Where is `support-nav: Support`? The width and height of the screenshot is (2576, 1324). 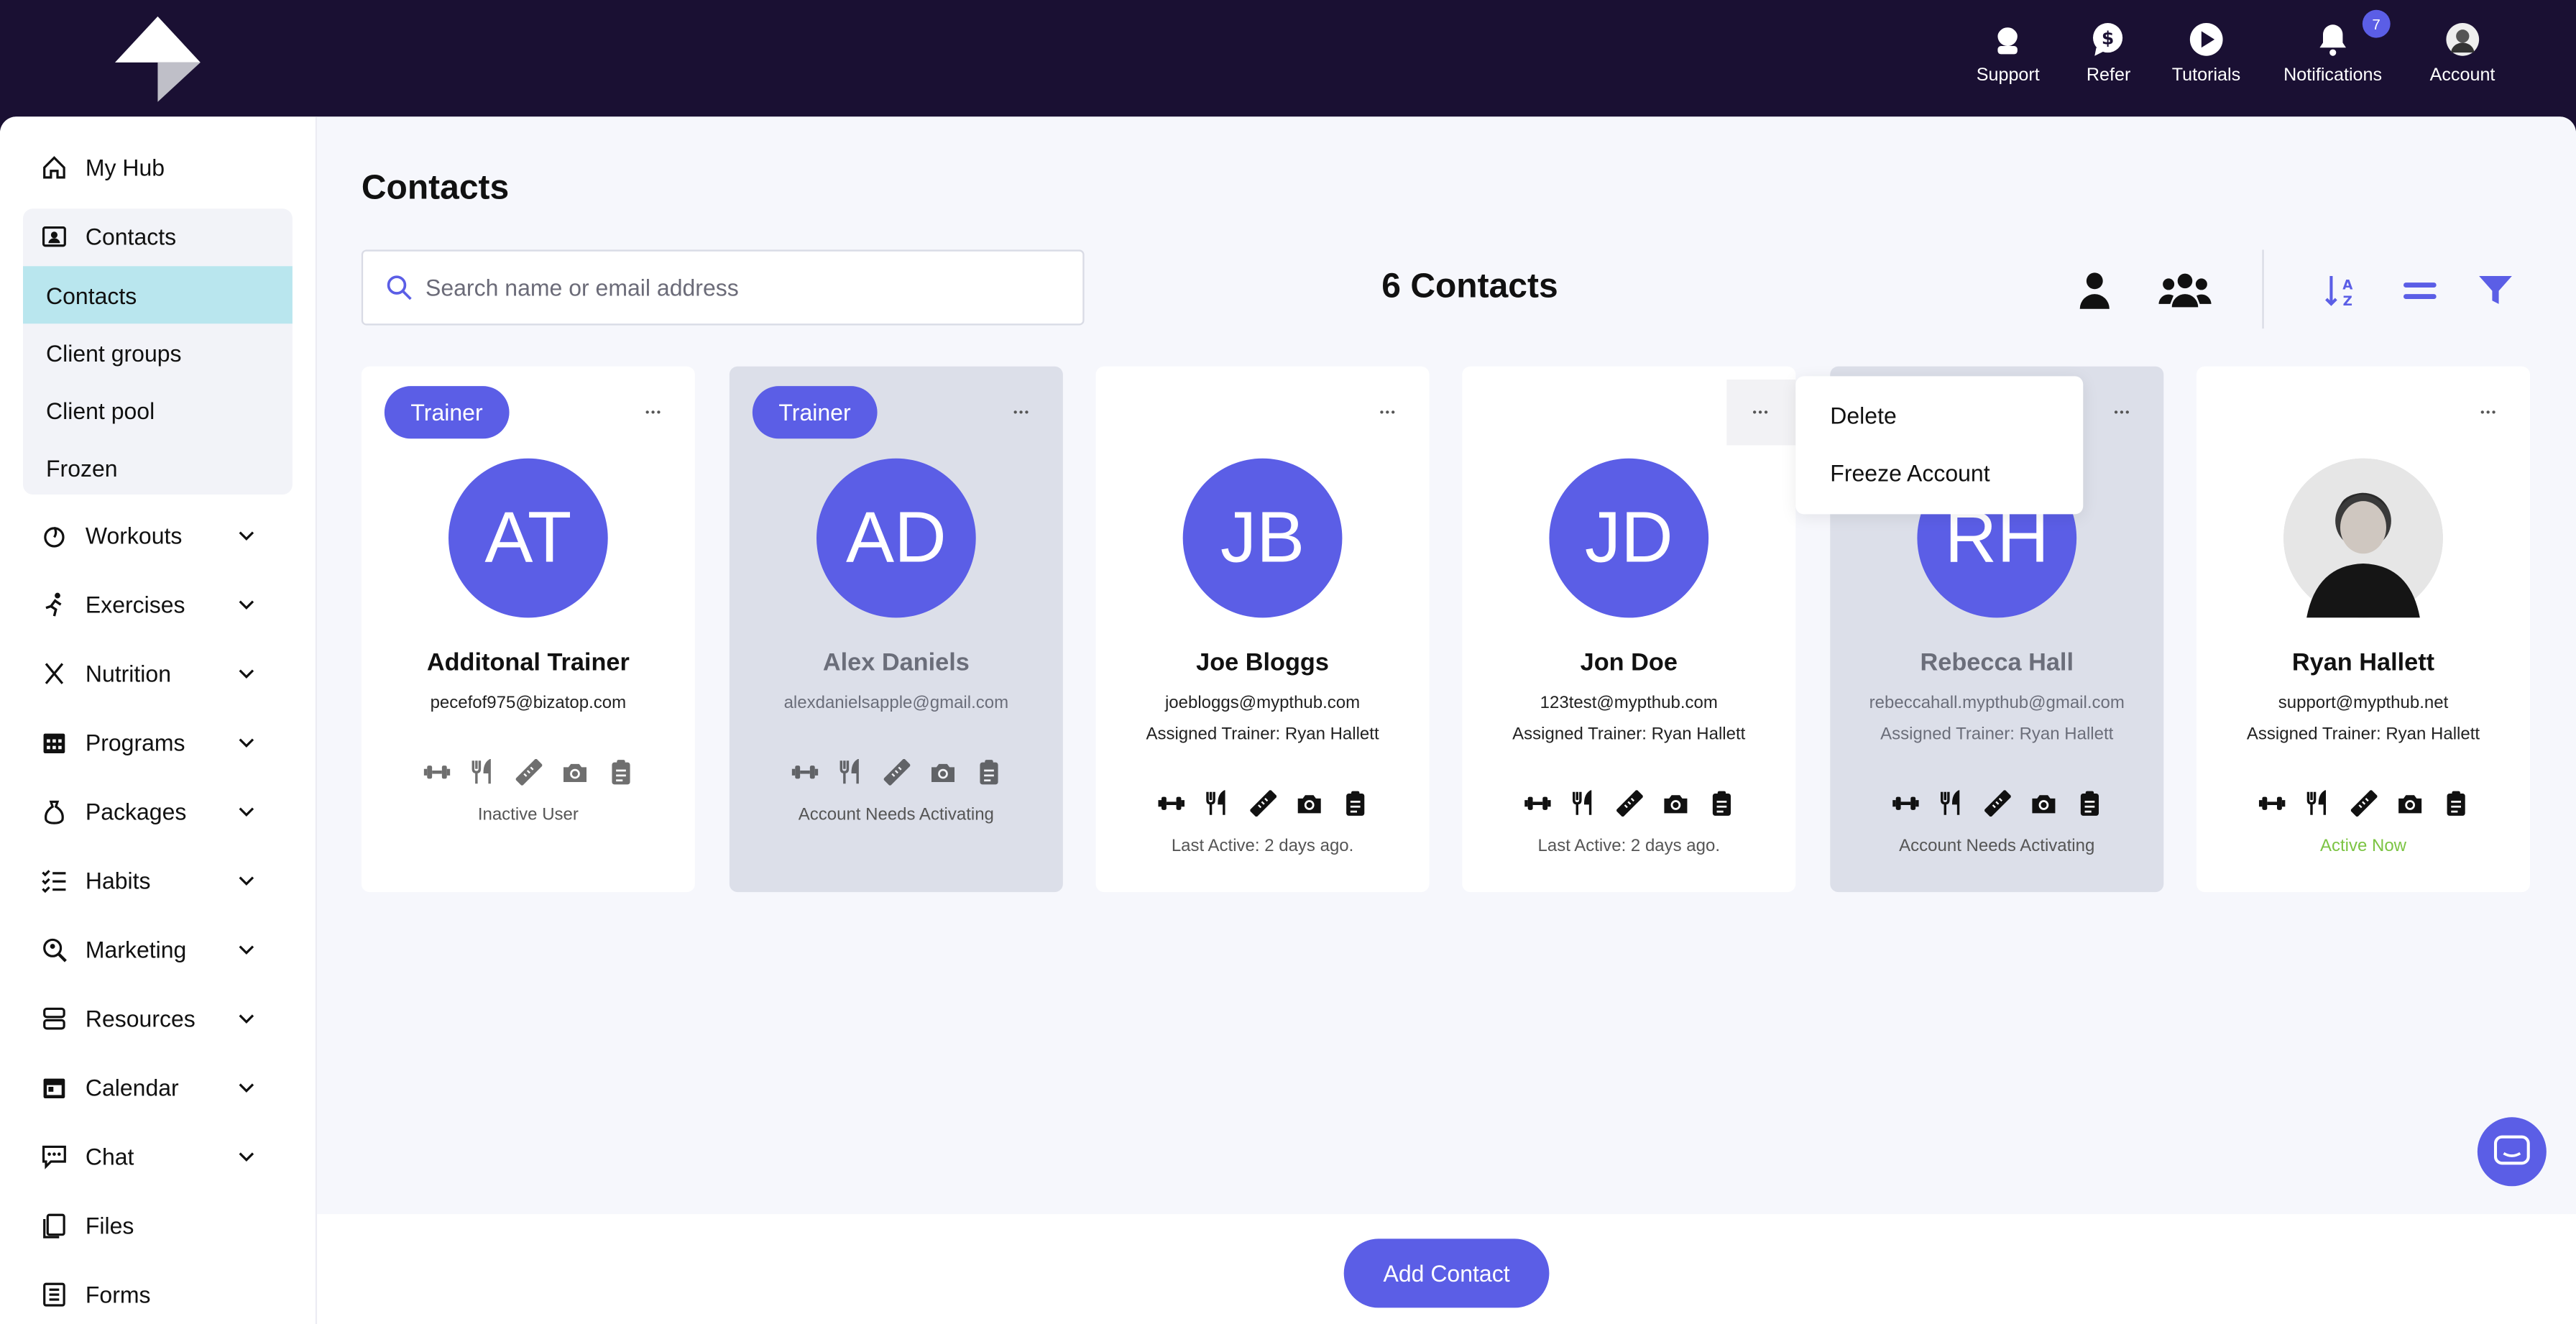 support-nav: Support is located at coordinates (2008, 52).